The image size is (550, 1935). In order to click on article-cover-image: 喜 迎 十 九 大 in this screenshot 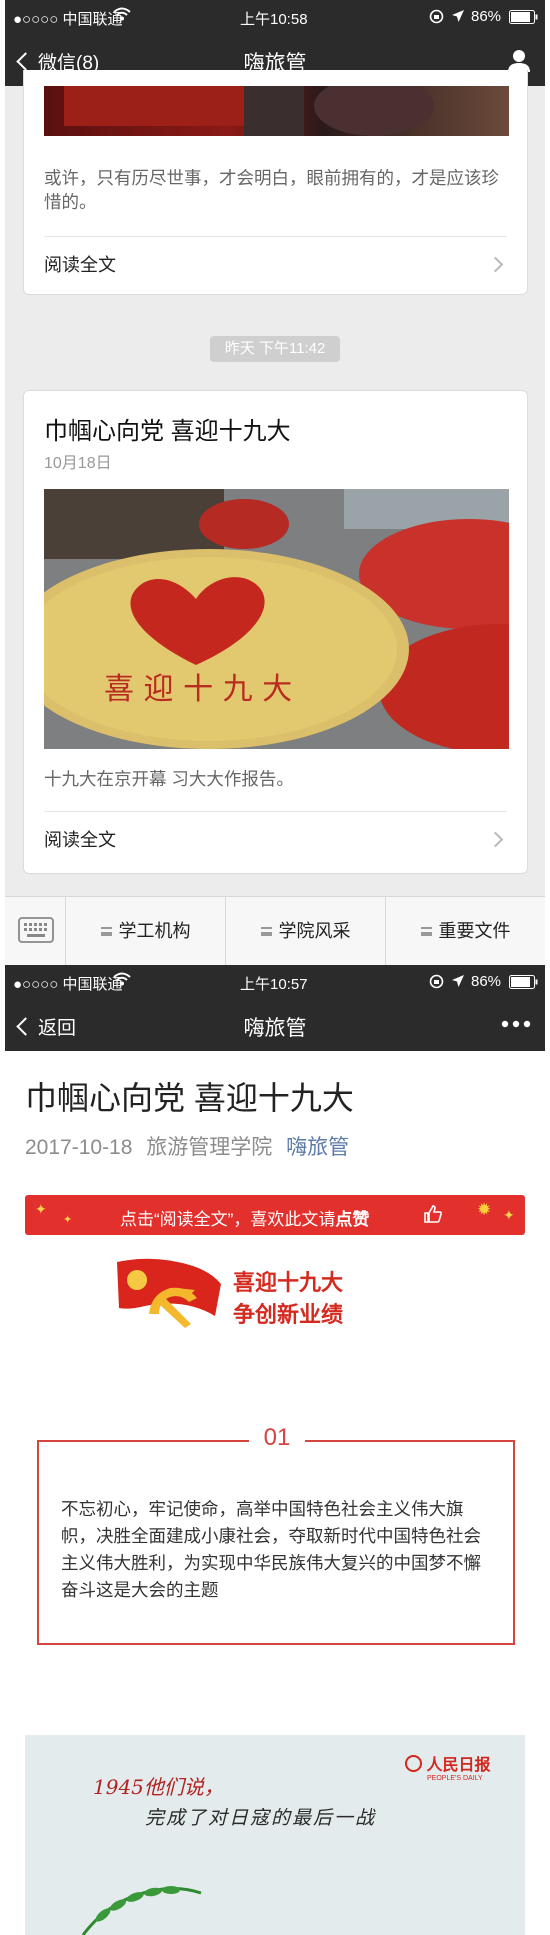, I will do `click(276, 619)`.